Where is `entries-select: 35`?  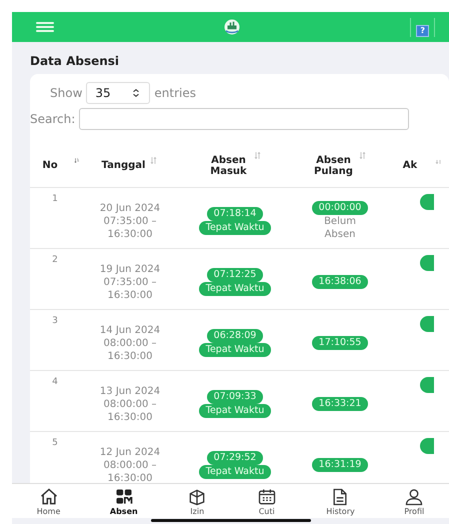
entries-select: 35 is located at coordinates (118, 93).